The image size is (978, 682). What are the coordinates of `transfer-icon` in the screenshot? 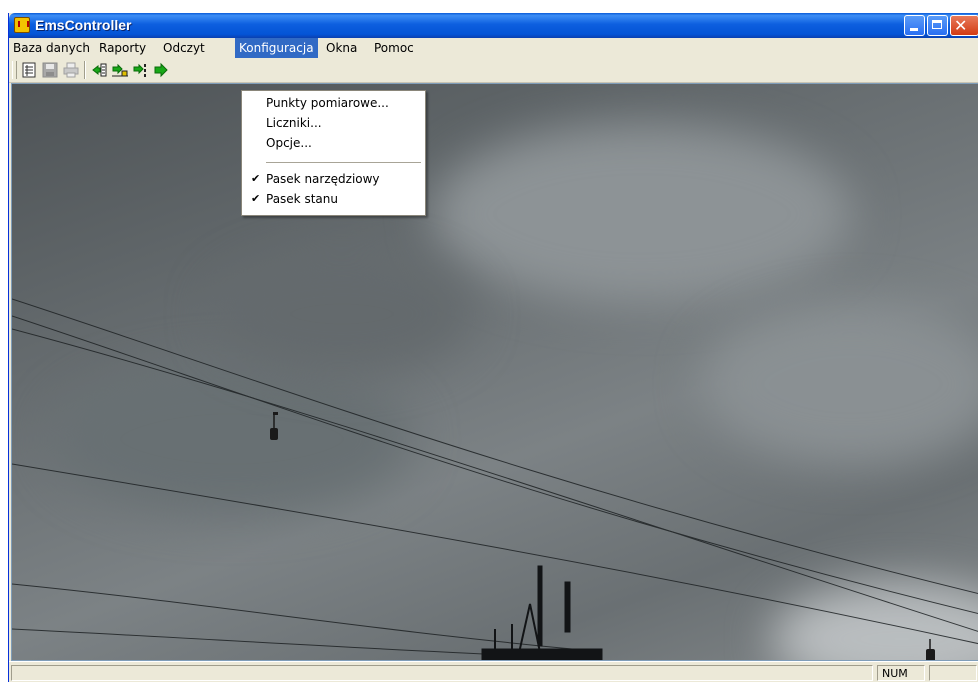 It's located at (120, 70).